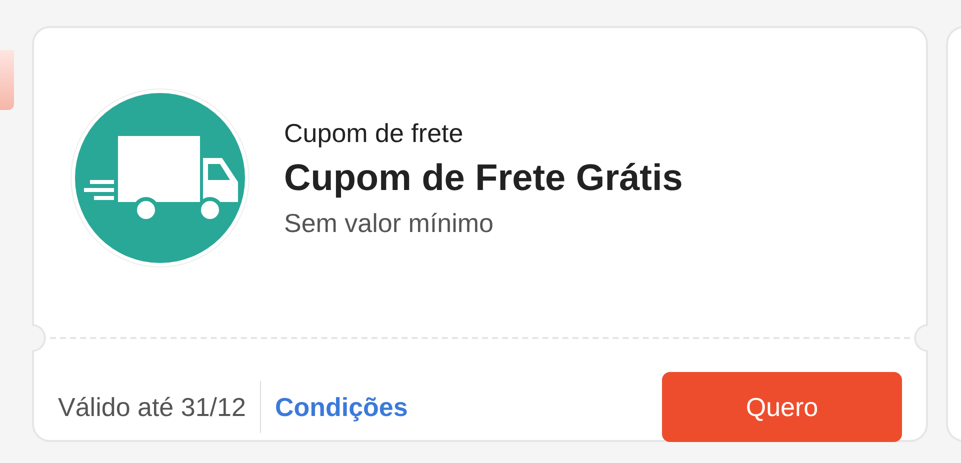 This screenshot has width=961, height=463. I want to click on truck-icon, so click(160, 178).